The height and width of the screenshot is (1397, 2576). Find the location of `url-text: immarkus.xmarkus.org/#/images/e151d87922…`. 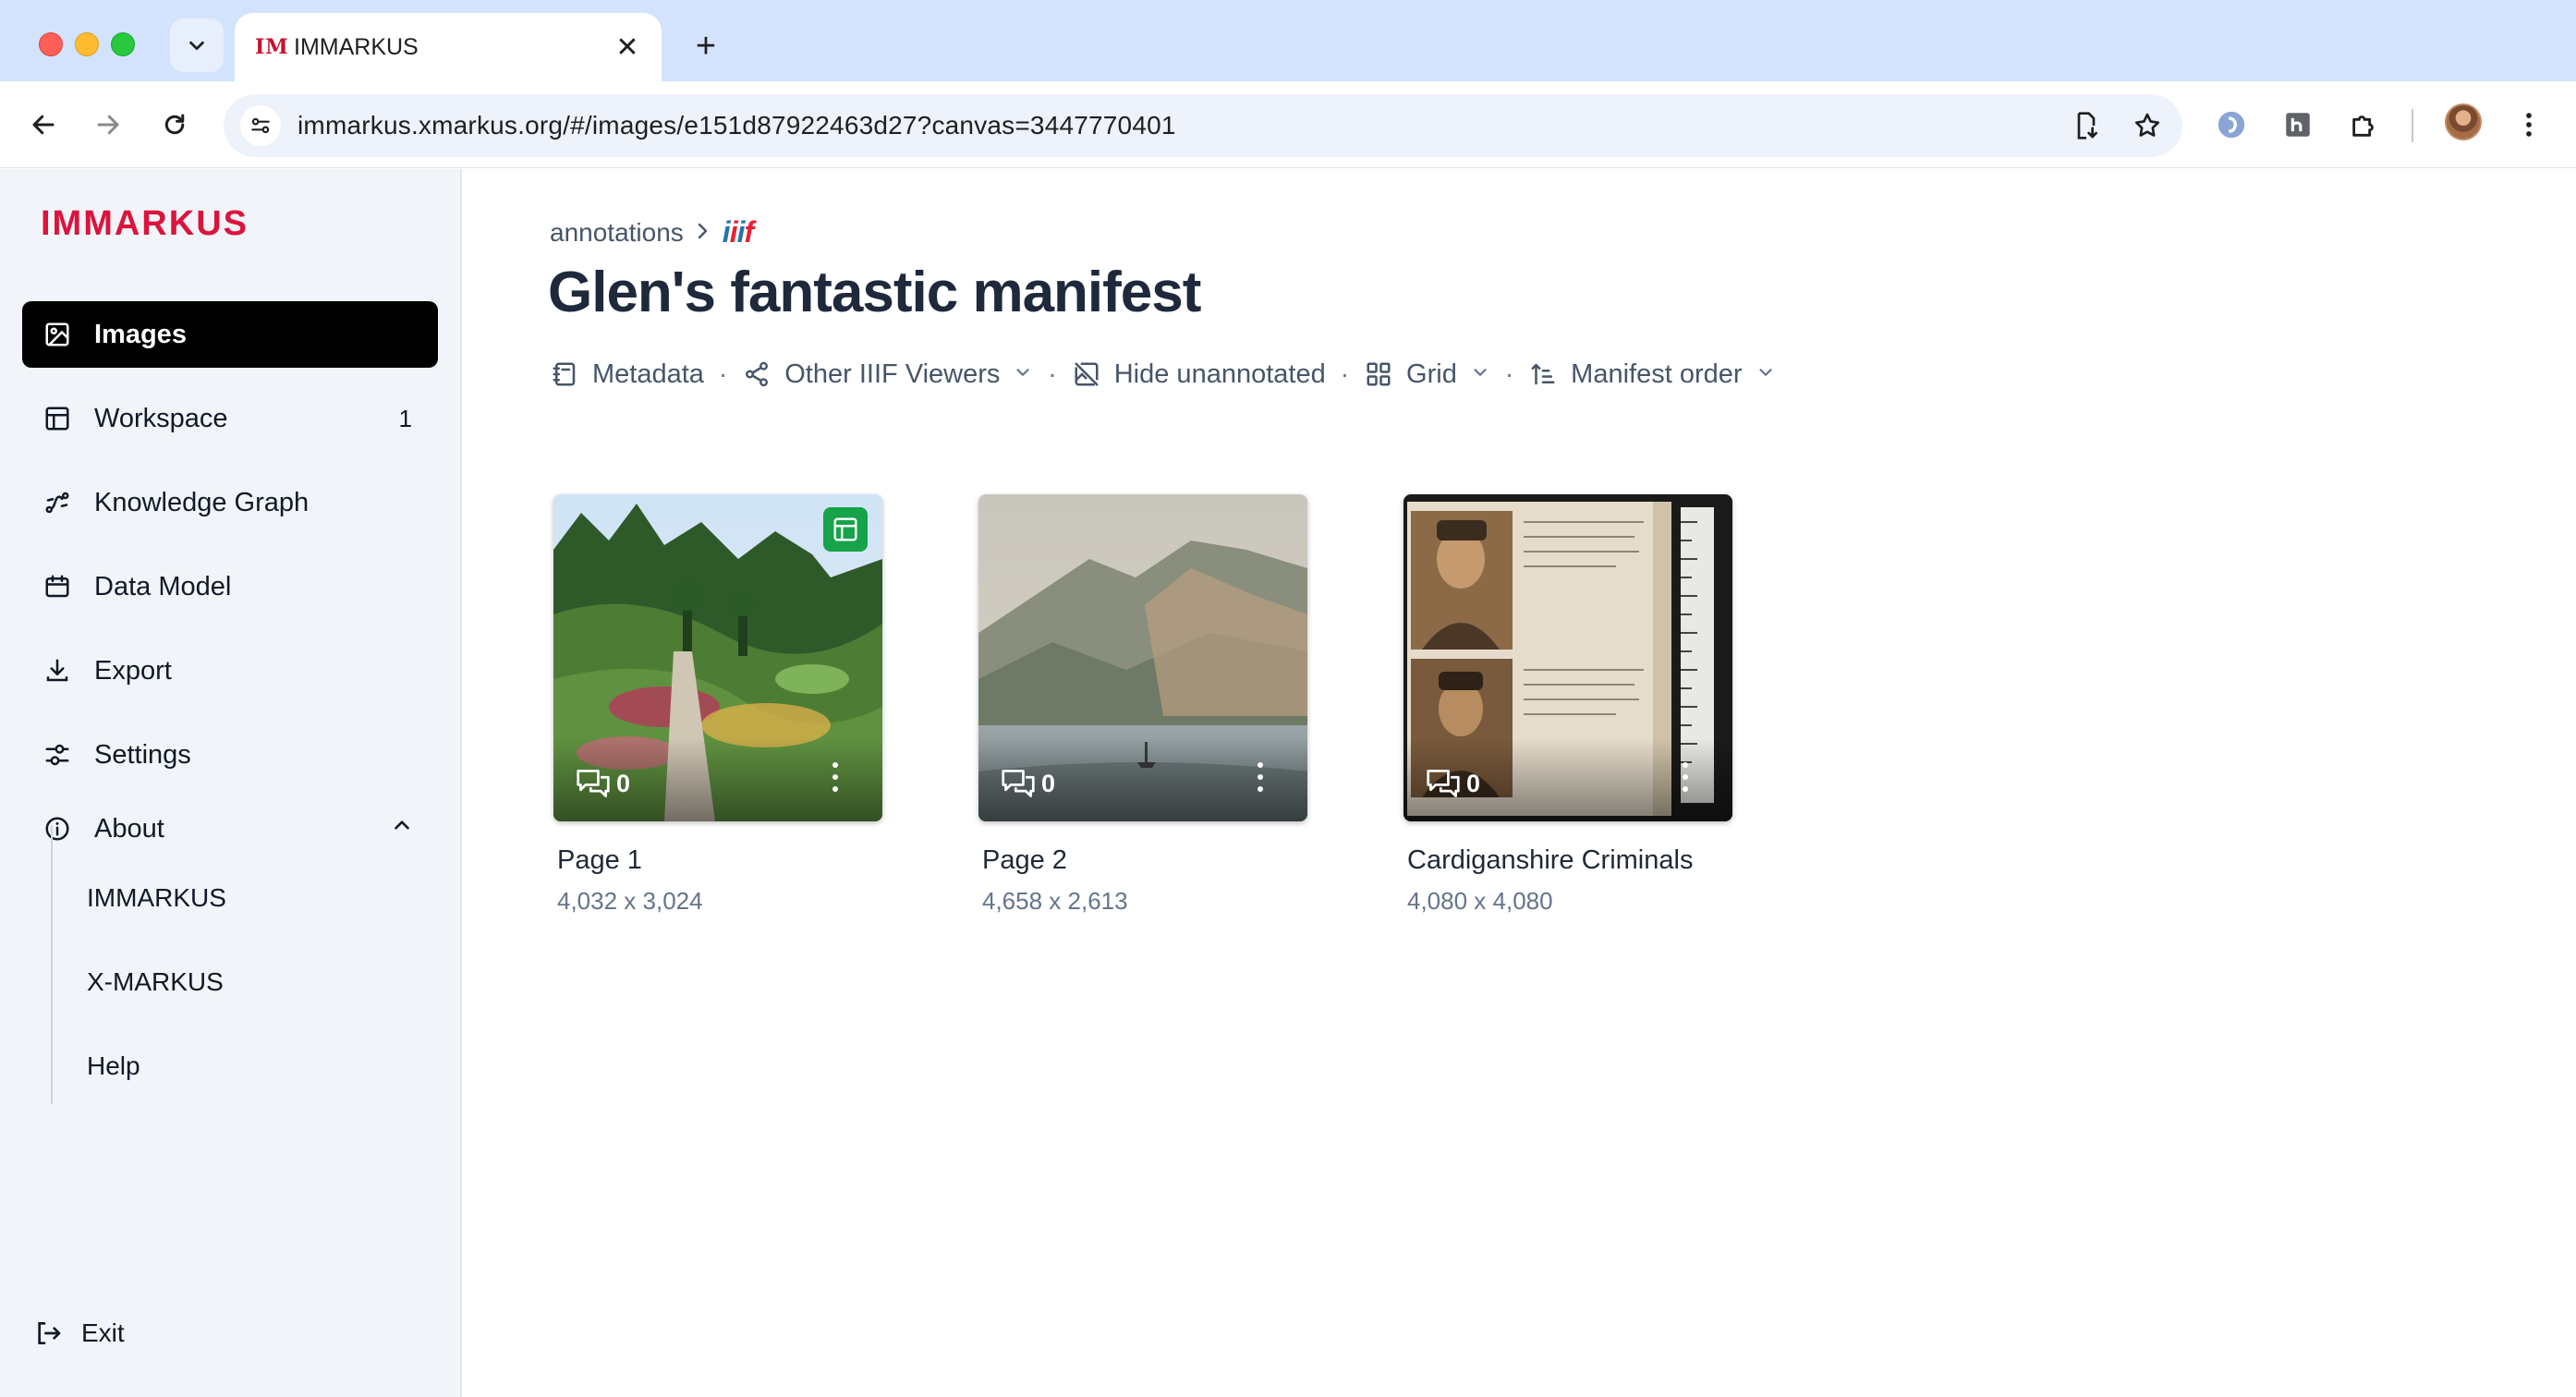

url-text: immarkus.xmarkus.org/#/images/e151d87922… is located at coordinates (1179, 125).